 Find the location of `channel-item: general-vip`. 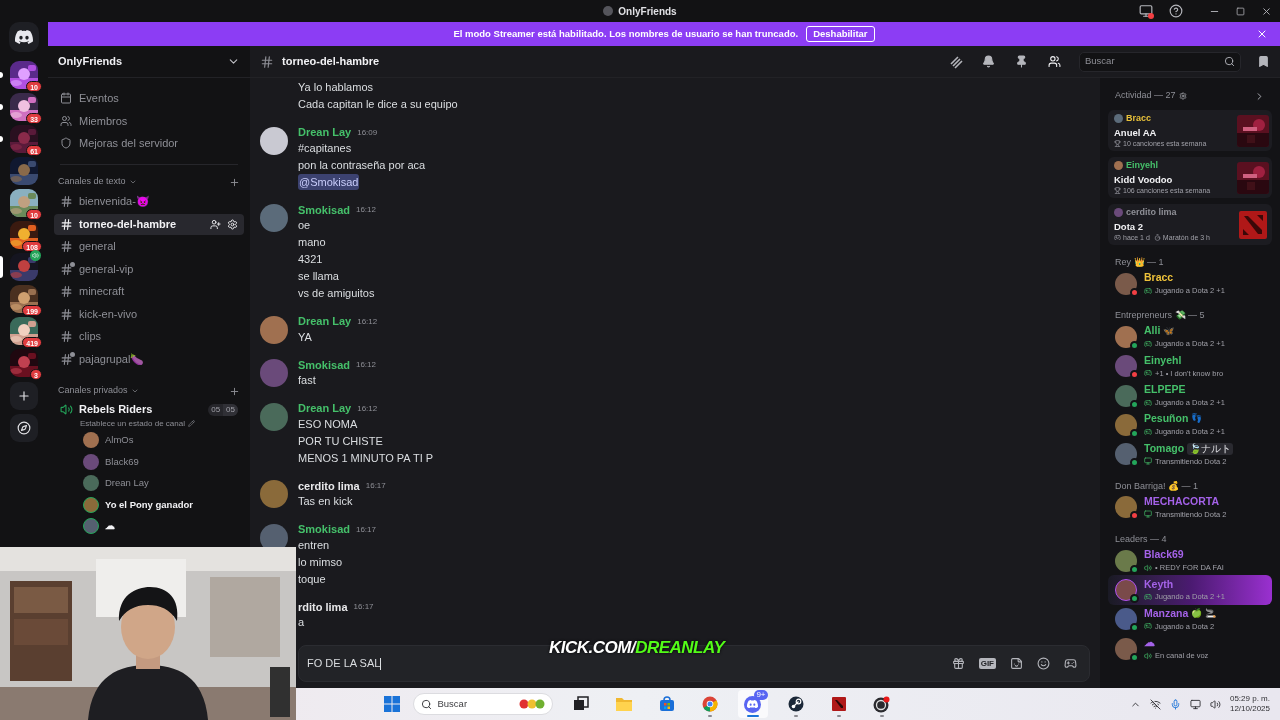

channel-item: general-vip is located at coordinates (149, 269).